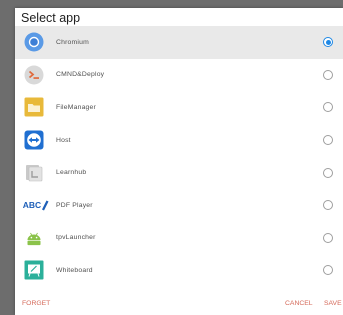 The width and height of the screenshot is (343, 315). I want to click on list-item-chromium: Chromium, so click(179, 42).